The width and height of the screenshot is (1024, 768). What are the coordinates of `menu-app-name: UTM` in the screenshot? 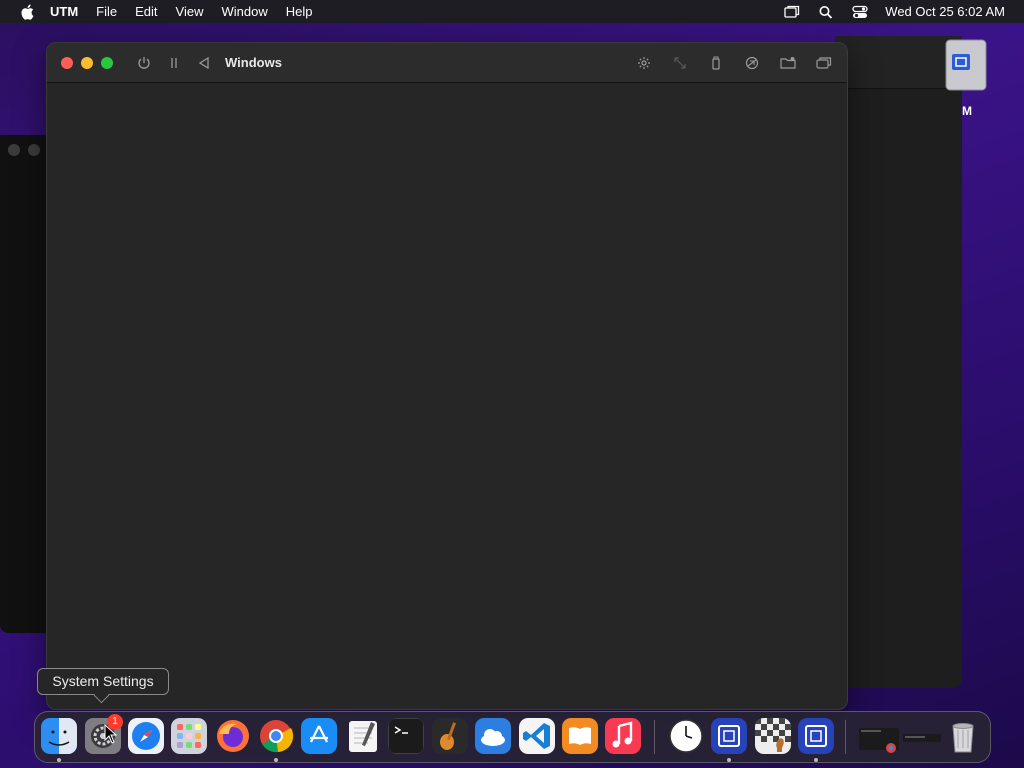 It's located at (64, 11).